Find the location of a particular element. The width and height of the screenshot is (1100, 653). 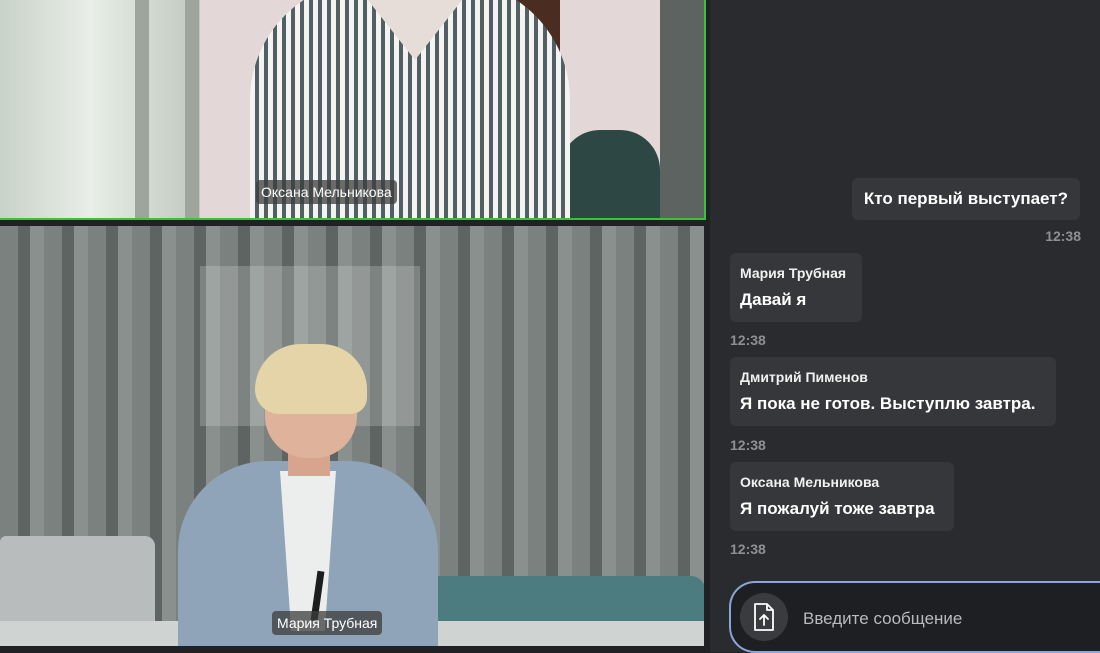

laptop is located at coordinates (77, 583).